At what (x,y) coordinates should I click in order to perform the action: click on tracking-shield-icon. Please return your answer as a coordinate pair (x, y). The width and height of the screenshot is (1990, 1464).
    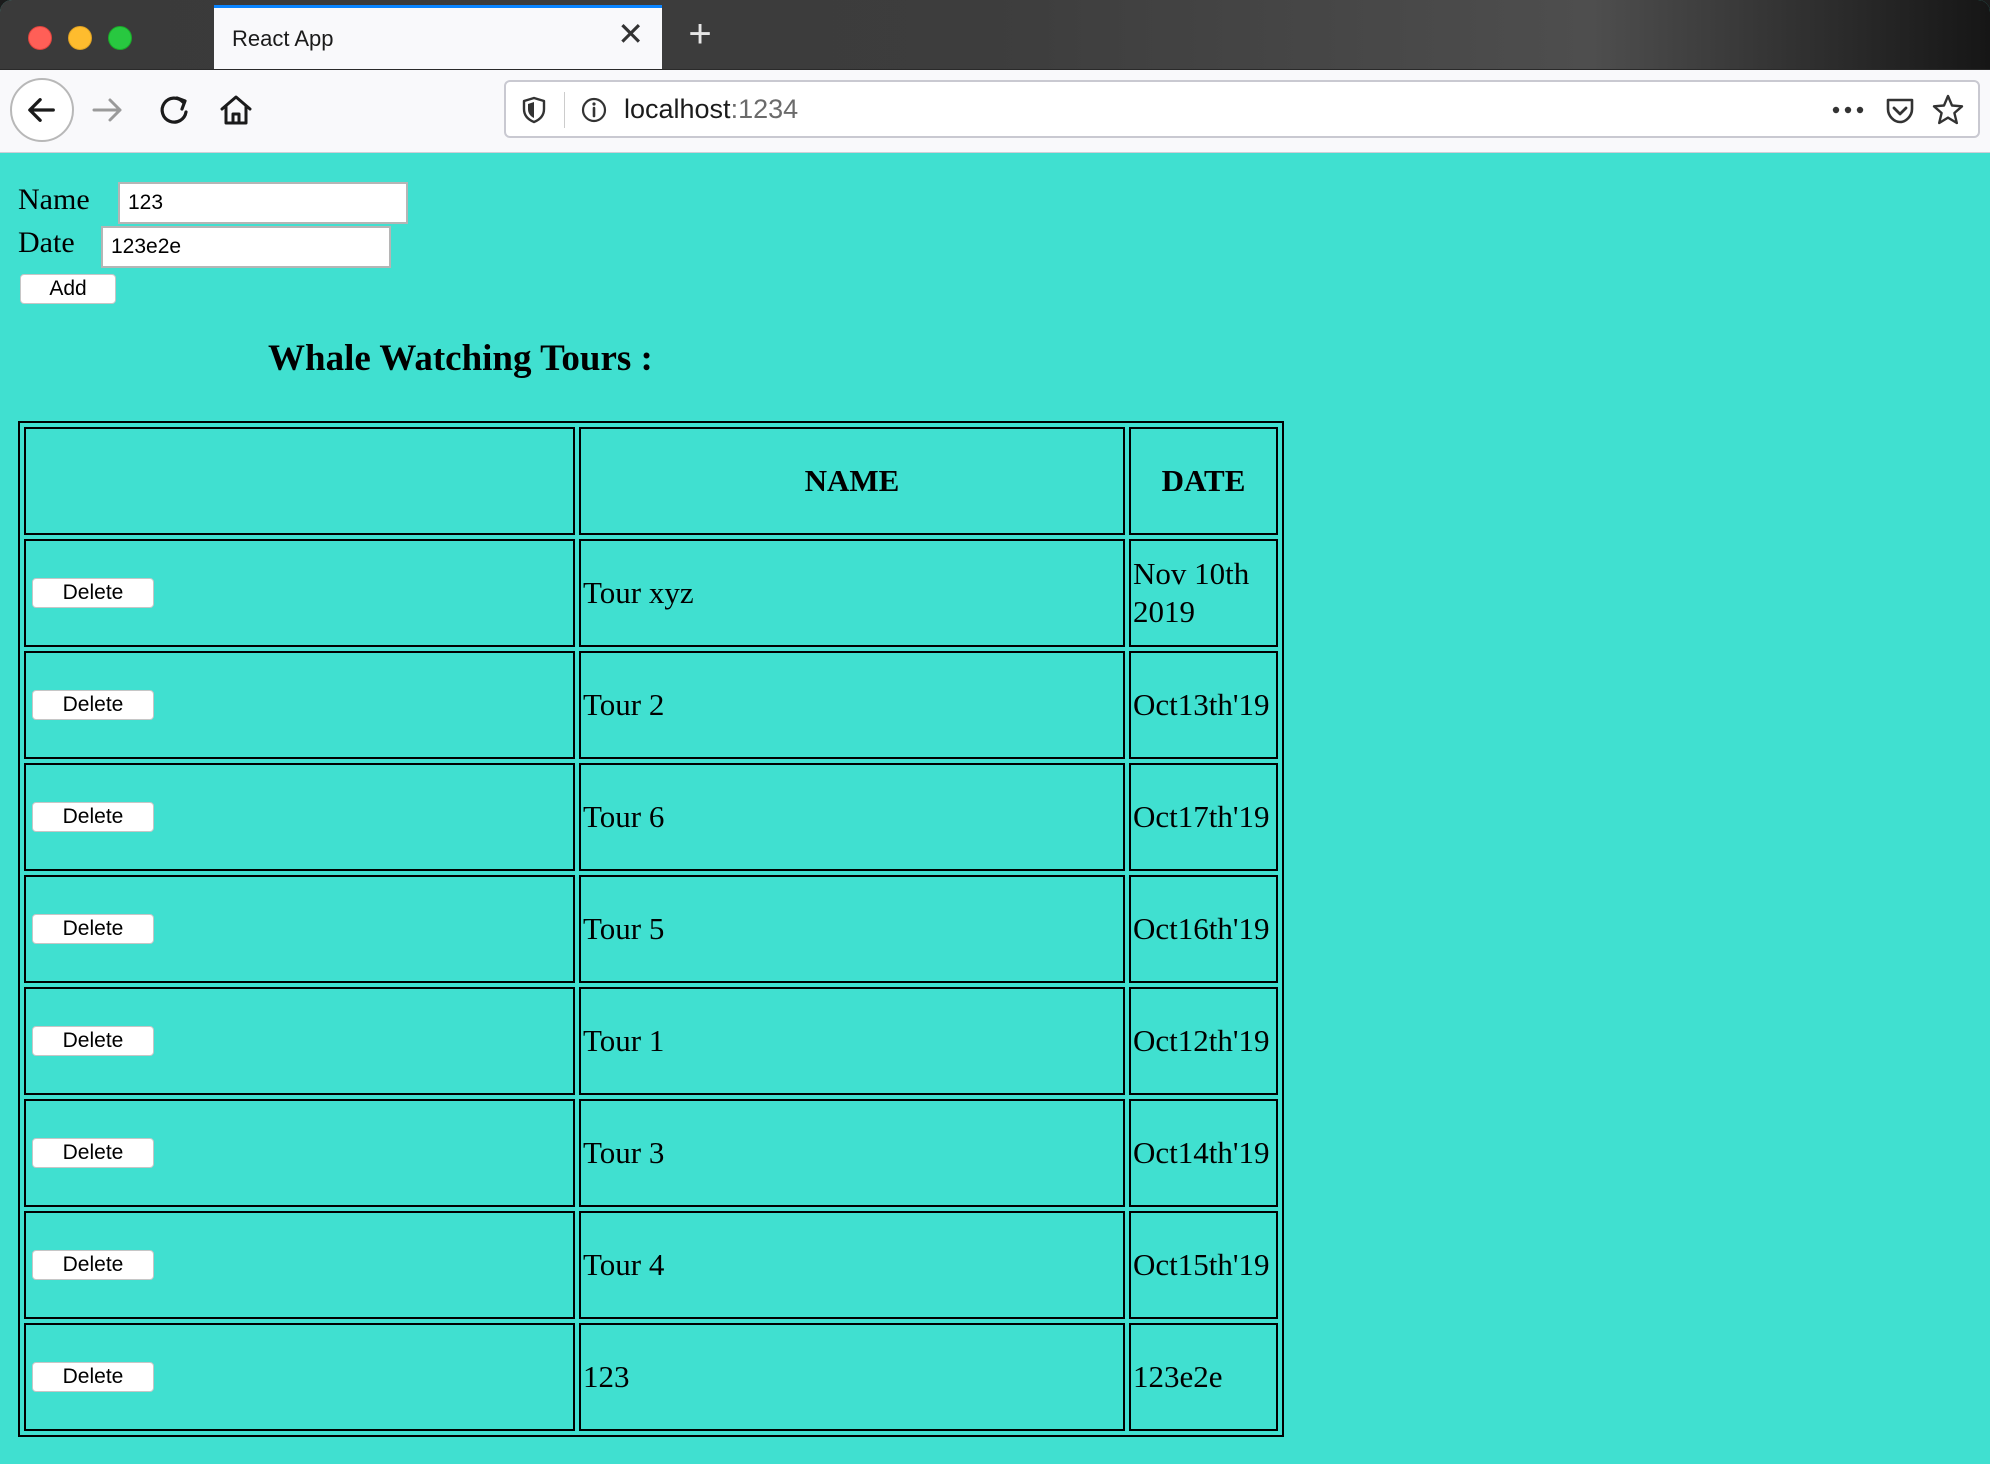
    Looking at the image, I should click on (534, 110).